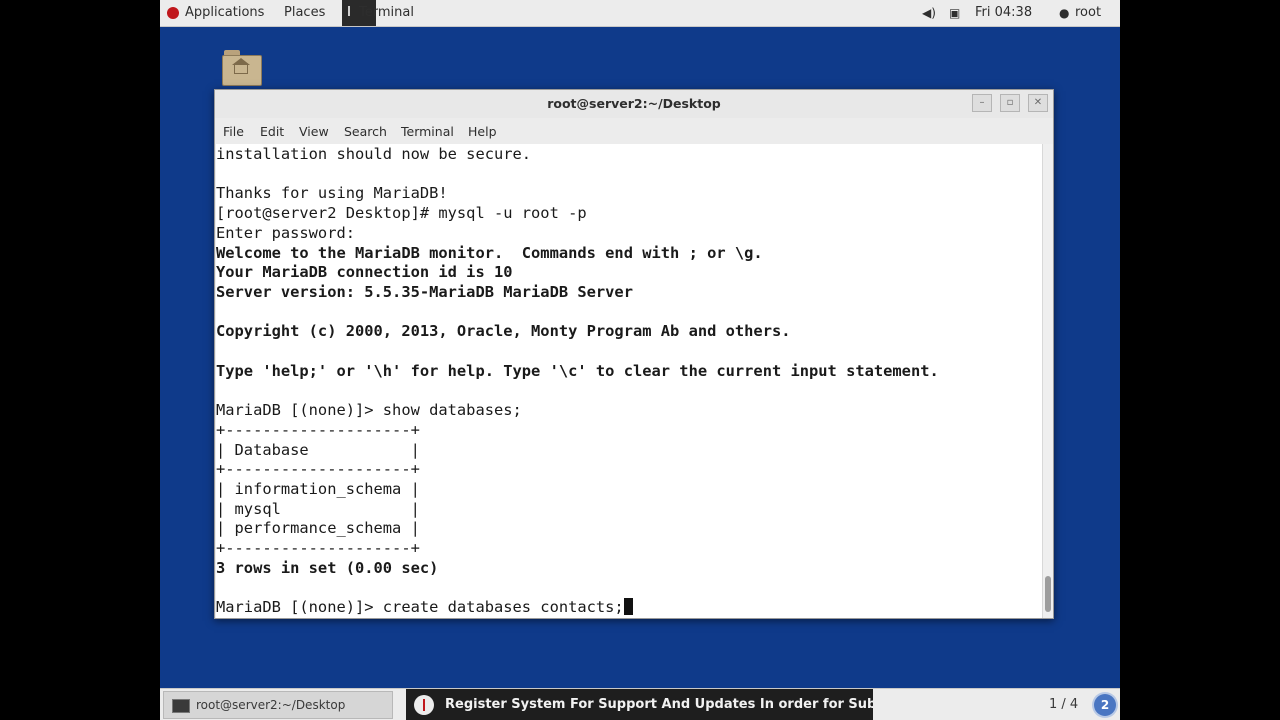  What do you see at coordinates (304, 13) in the screenshot?
I see `places-menu: Places` at bounding box center [304, 13].